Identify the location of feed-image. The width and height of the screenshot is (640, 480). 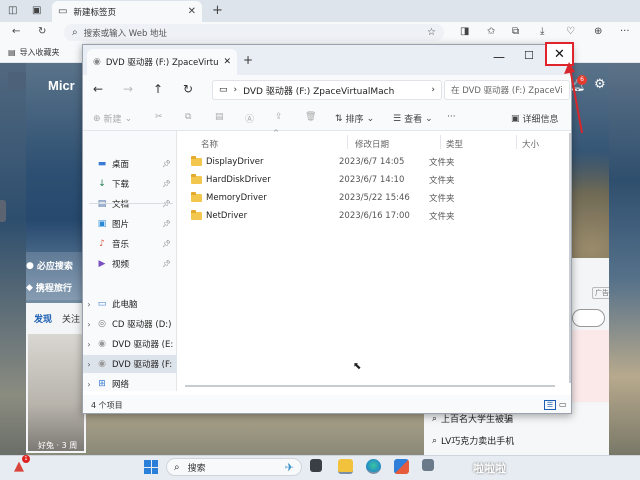
(56, 392).